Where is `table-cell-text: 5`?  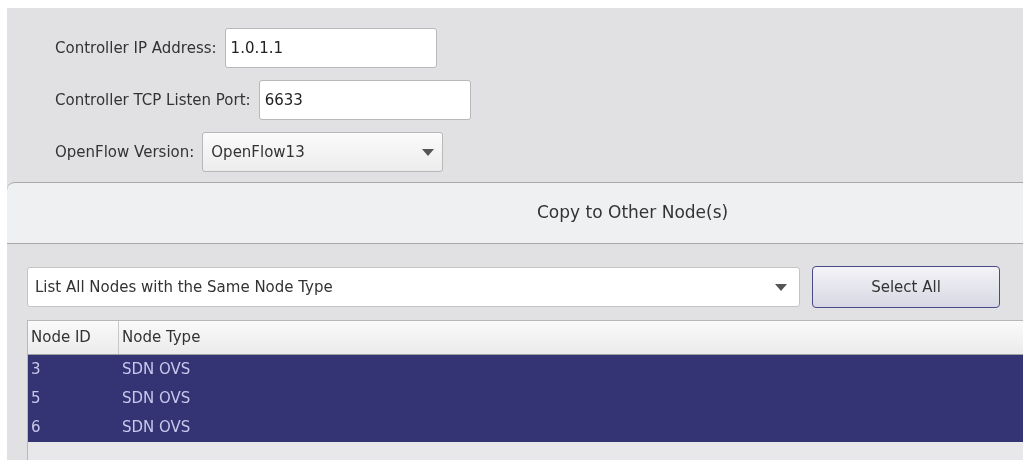
table-cell-text: 5 is located at coordinates (36, 399).